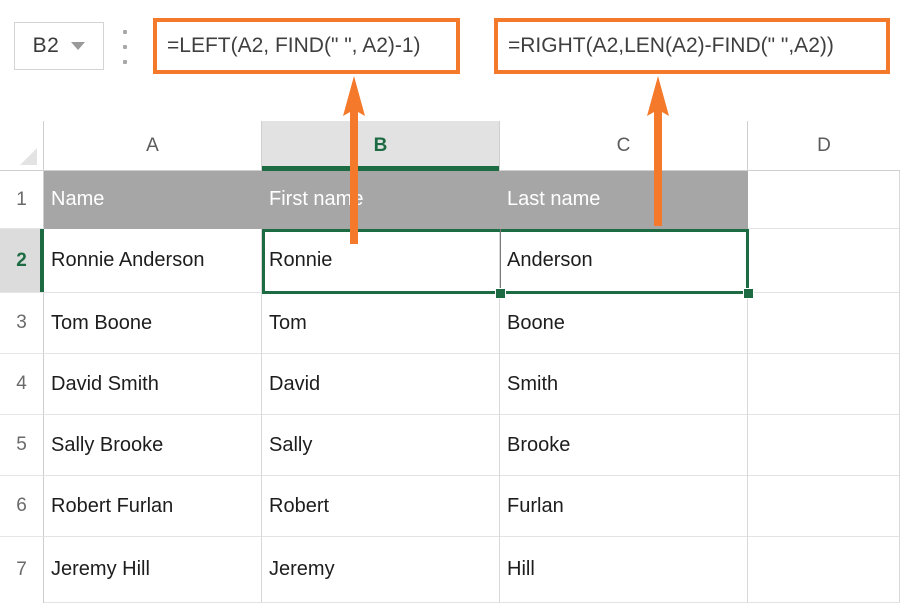 Image resolution: width=900 pixels, height=603 pixels. What do you see at coordinates (381, 261) in the screenshot?
I see `cell-b2: Ronnie` at bounding box center [381, 261].